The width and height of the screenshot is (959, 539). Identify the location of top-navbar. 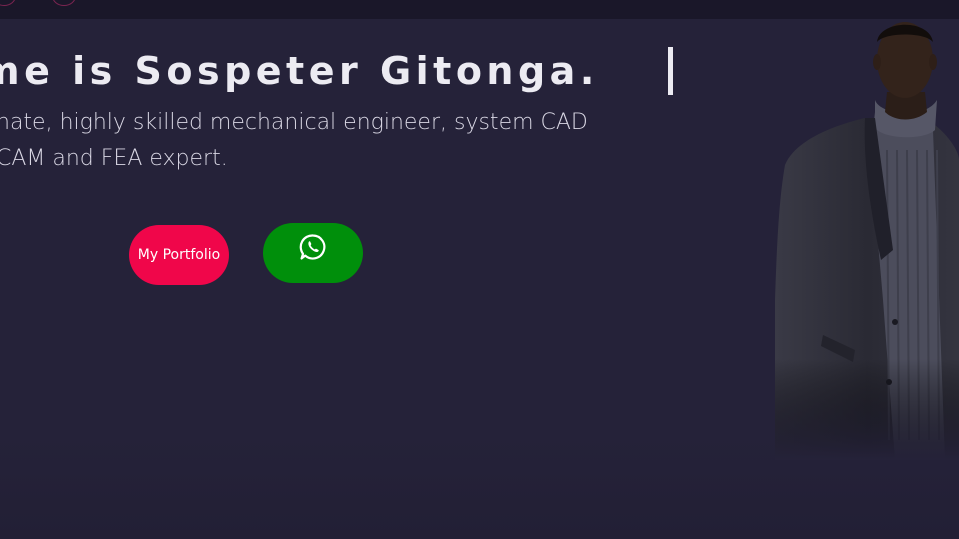
(479, 9).